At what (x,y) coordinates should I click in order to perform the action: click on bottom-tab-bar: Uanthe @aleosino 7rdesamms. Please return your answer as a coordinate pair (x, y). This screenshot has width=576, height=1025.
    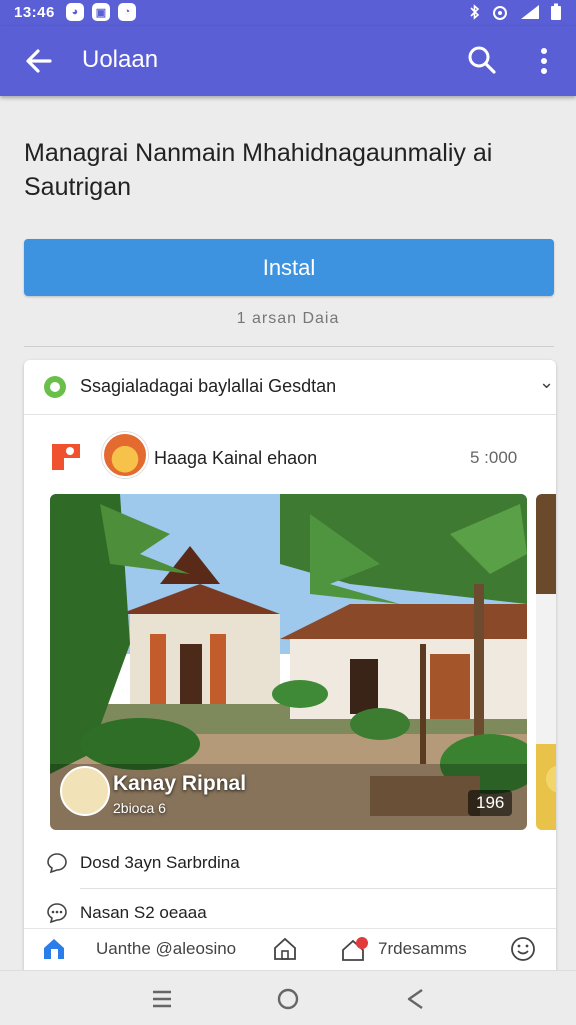
    Looking at the image, I should click on (290, 948).